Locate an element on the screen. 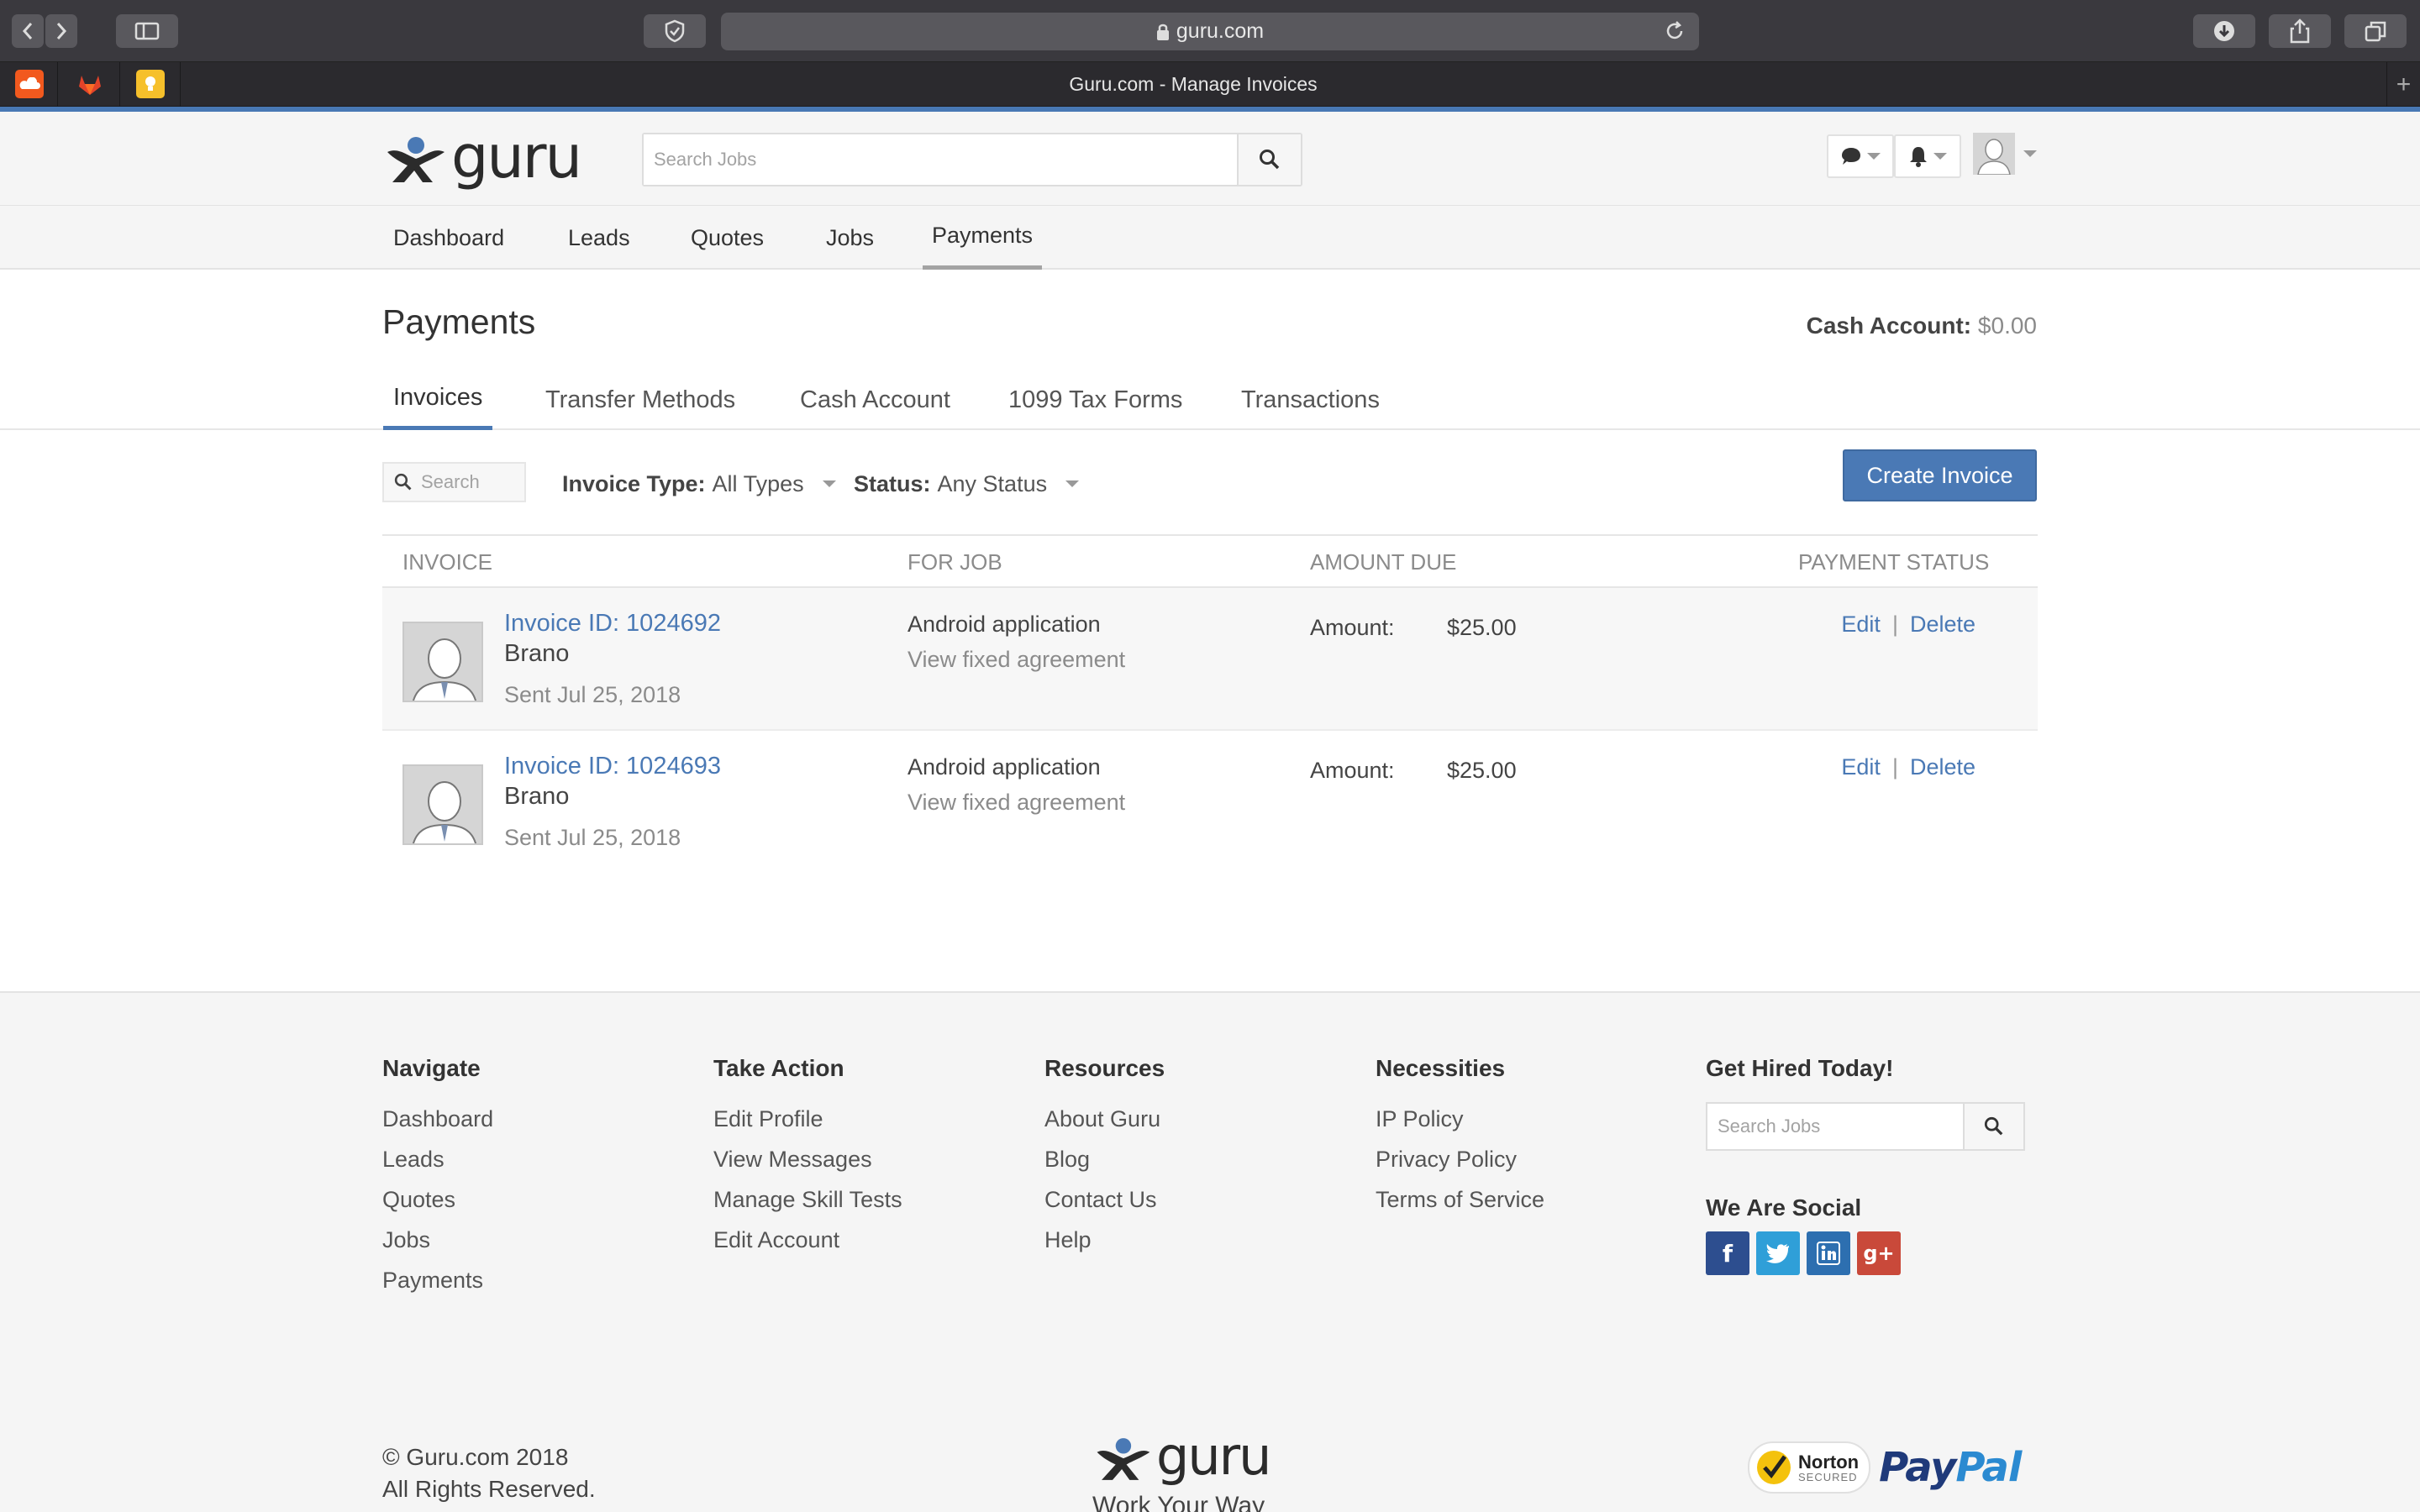 Image resolution: width=2420 pixels, height=1512 pixels. footer-get-hired: Get Hired Today! We Are Social f g+ is located at coordinates (1874, 1198).